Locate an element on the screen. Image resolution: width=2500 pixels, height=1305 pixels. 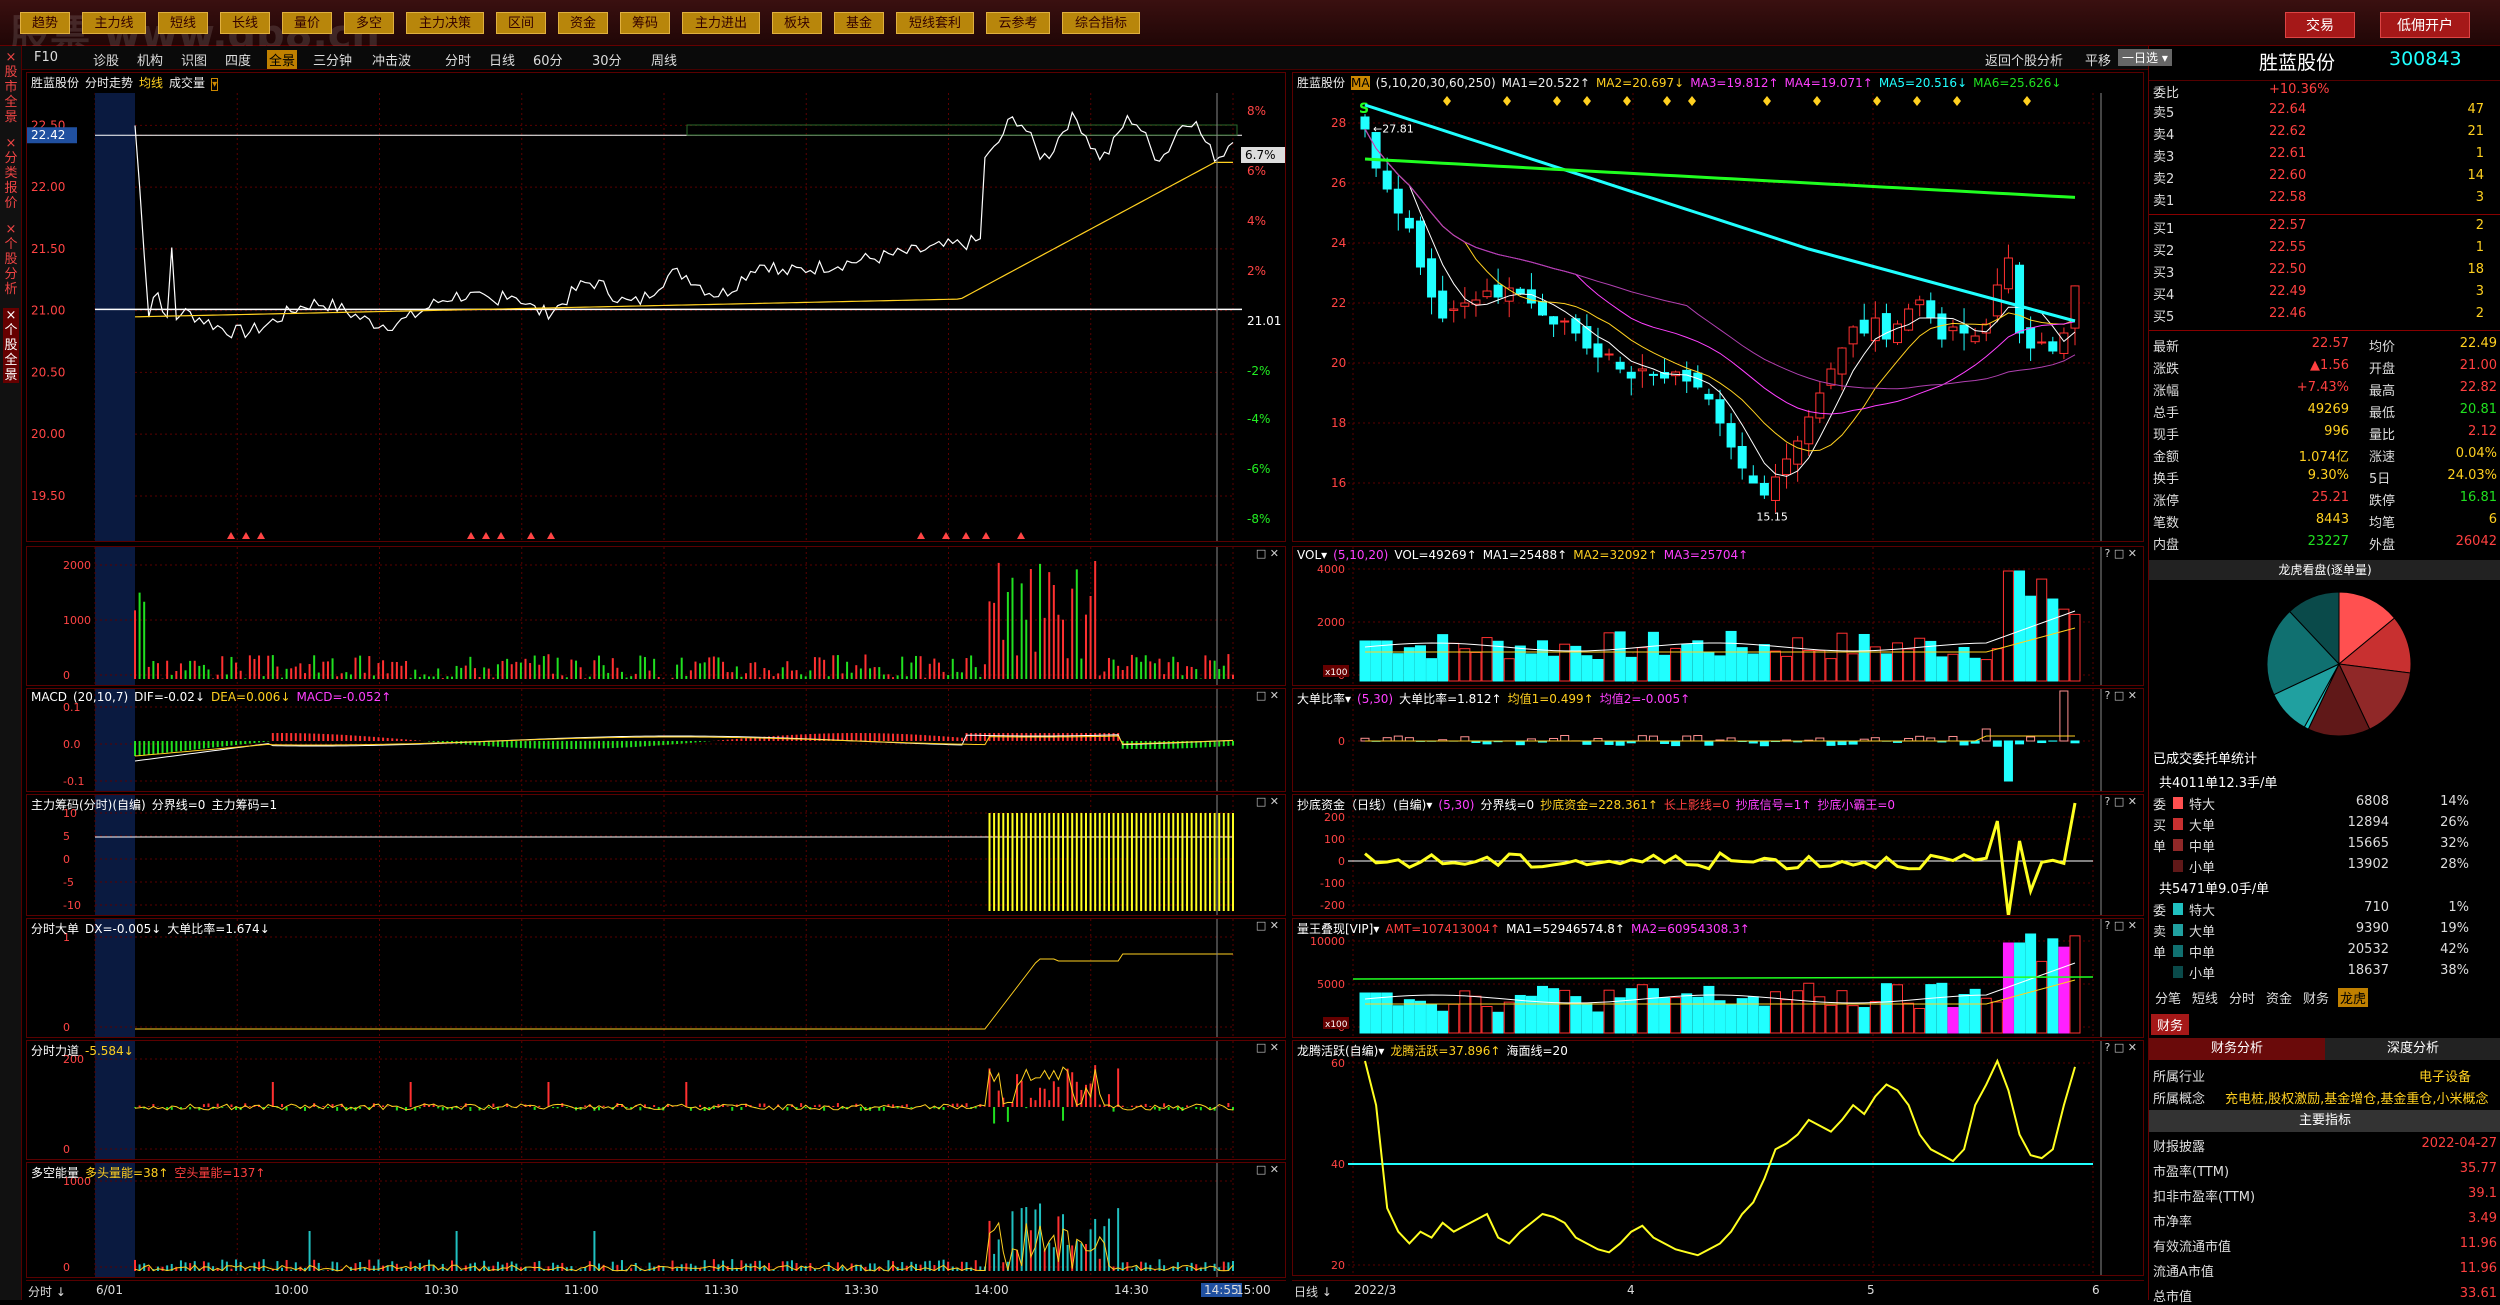
toolbar-item-9: 日线 is located at coordinates (502, 59).